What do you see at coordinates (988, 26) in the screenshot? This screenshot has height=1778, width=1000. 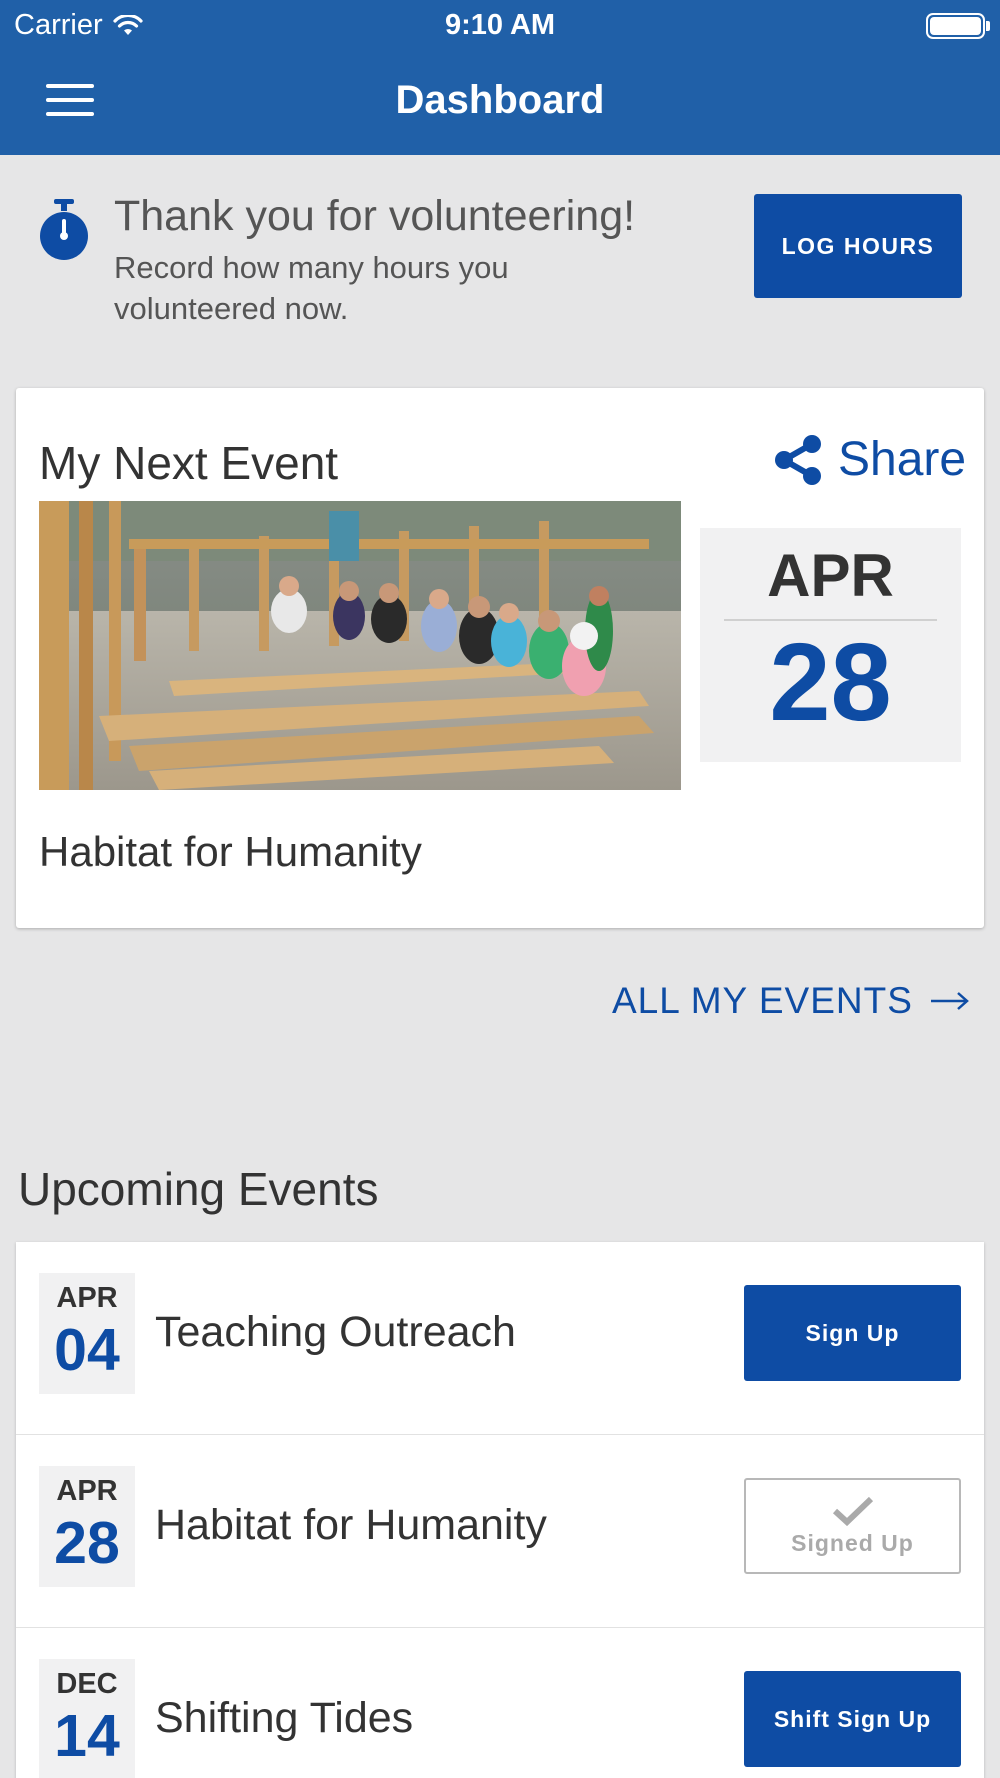 I see `battery-tip` at bounding box center [988, 26].